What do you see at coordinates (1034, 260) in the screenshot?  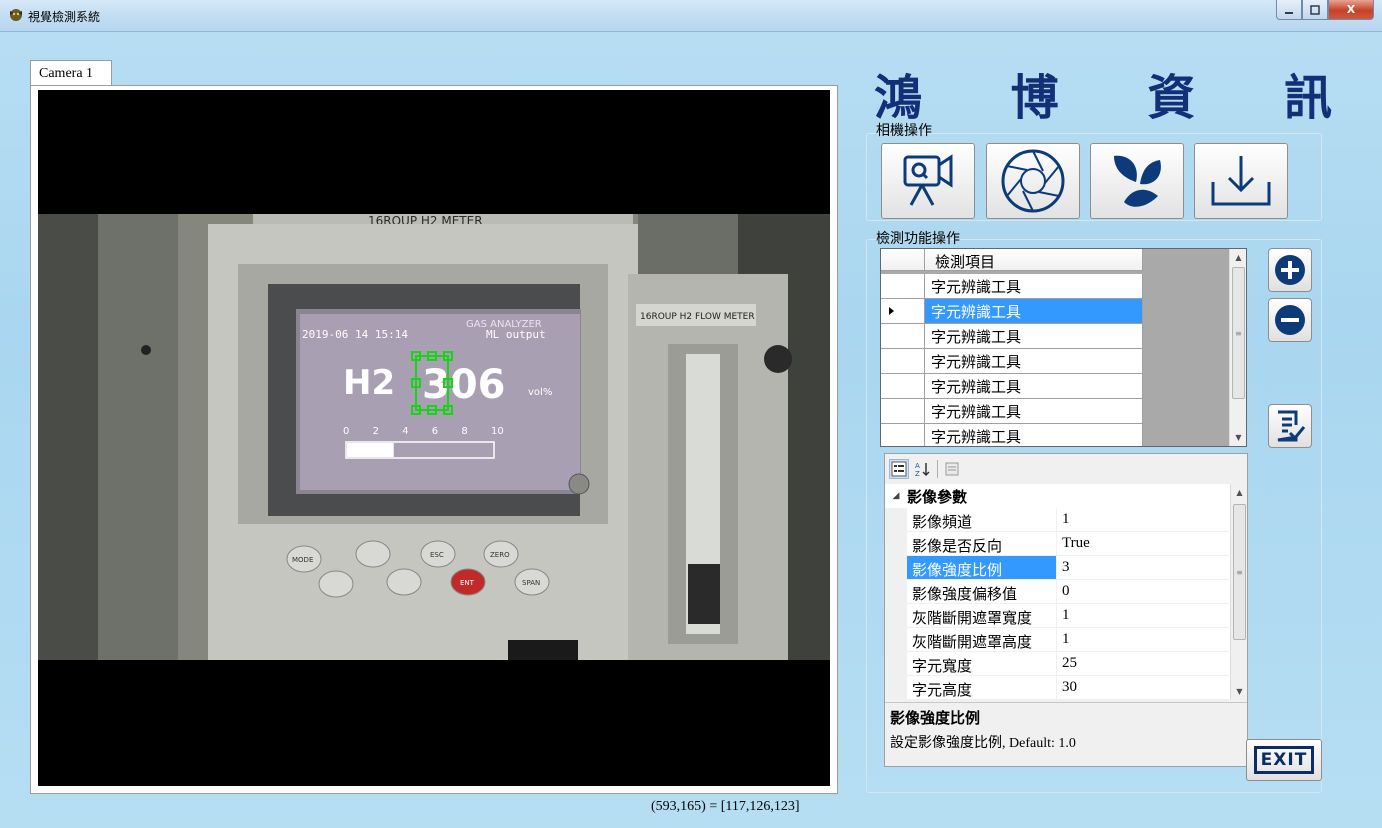 I see `column-header: 檢測項目` at bounding box center [1034, 260].